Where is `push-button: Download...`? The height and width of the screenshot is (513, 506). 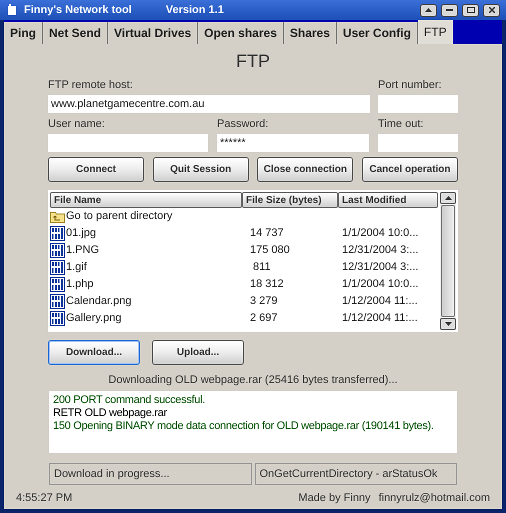 push-button: Download... is located at coordinates (94, 352).